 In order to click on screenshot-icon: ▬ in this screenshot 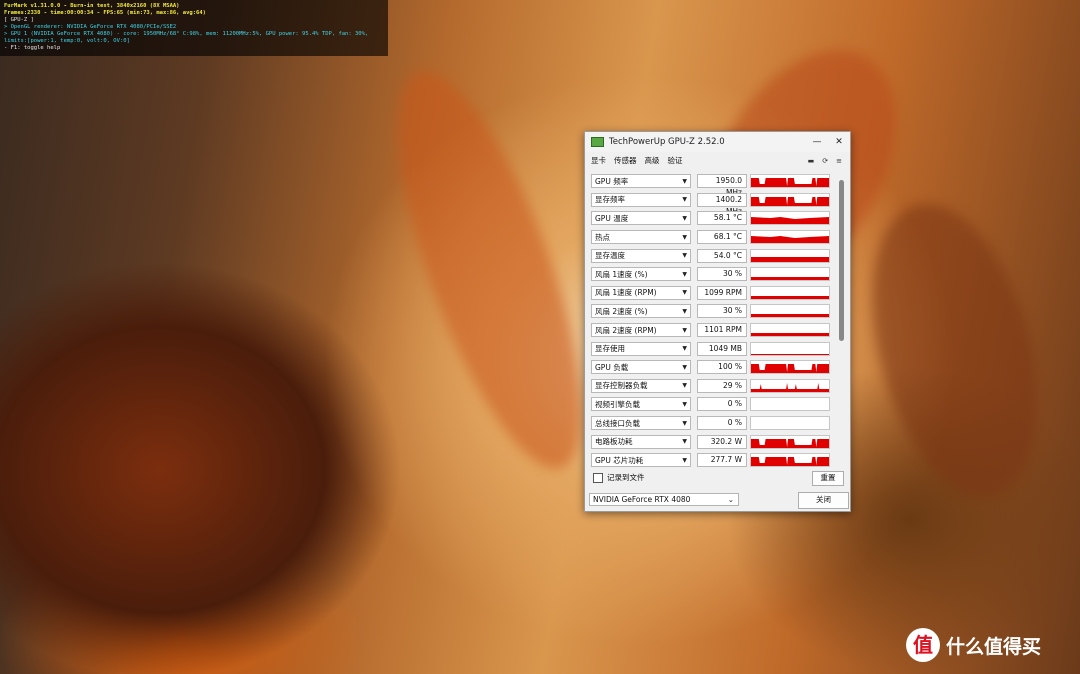, I will do `click(811, 161)`.